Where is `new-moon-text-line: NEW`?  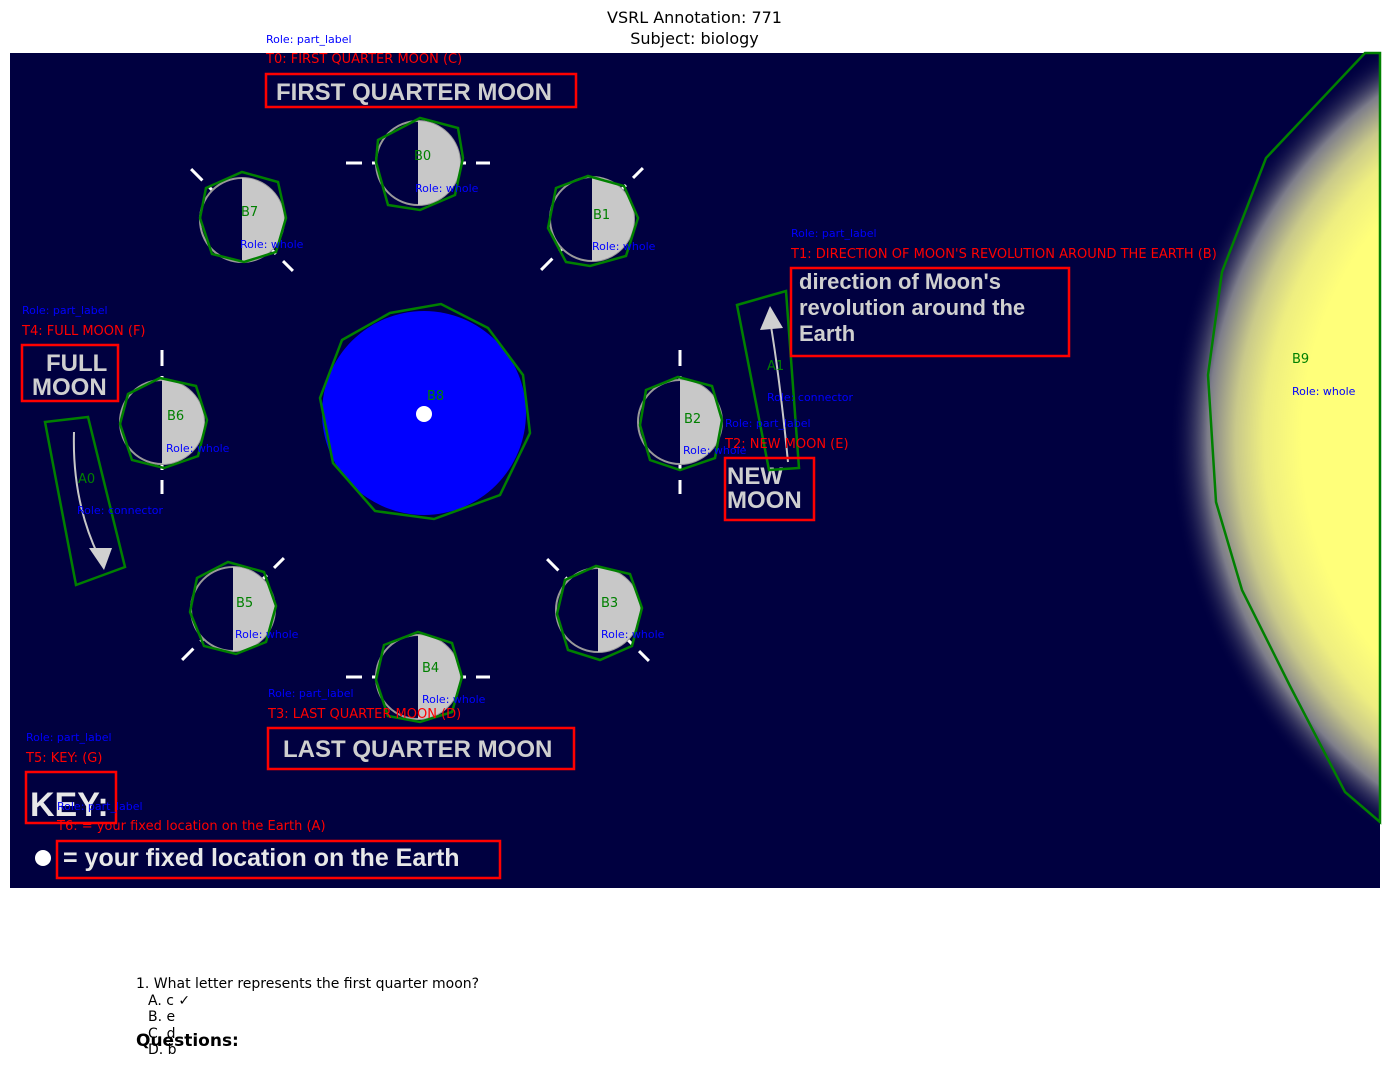
new-moon-text-line: NEW is located at coordinates (755, 476).